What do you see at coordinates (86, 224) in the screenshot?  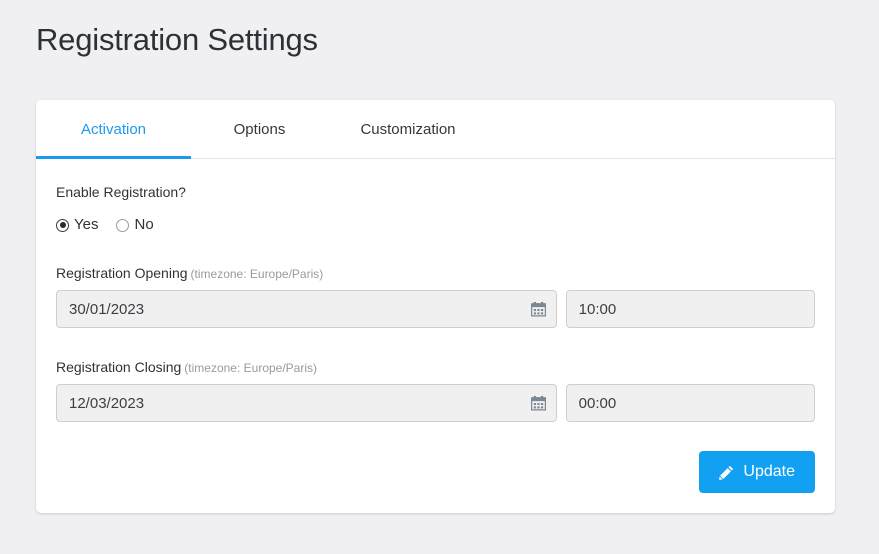 I see `radio-yes-label: Yes` at bounding box center [86, 224].